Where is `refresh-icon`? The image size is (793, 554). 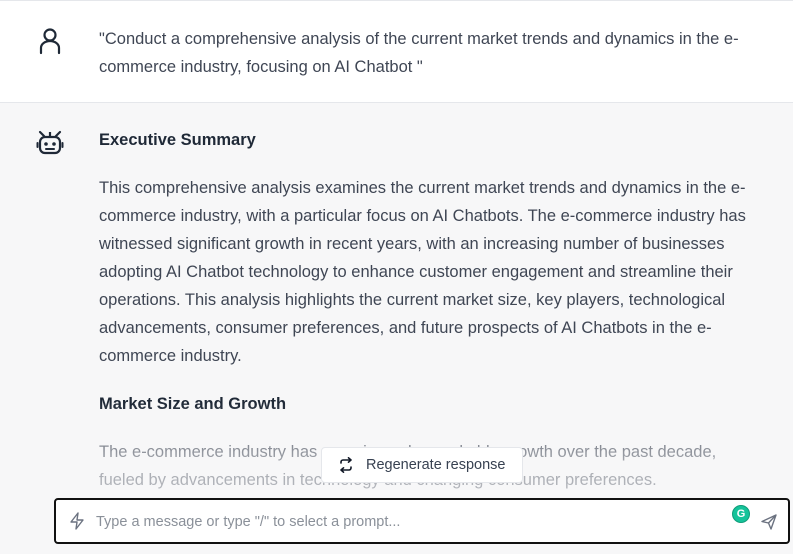
refresh-icon is located at coordinates (346, 465).